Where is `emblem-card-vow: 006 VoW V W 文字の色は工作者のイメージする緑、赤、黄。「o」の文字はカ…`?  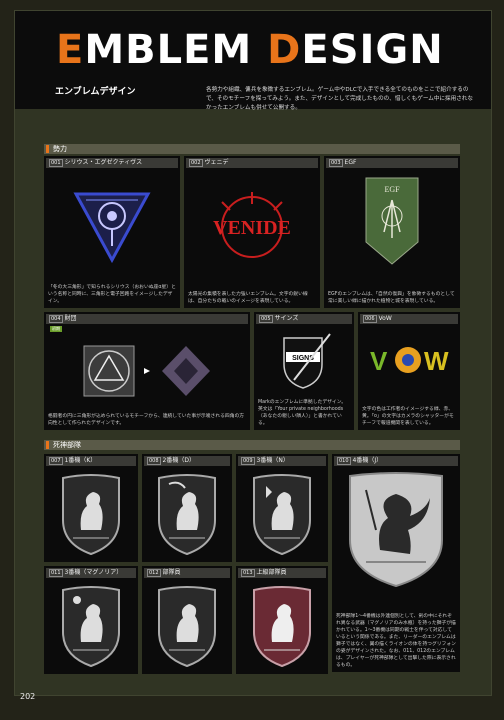
emblem-card-vow: 006 VoW V W 文字の色は工作者のイメージする緑、赤、黄。「o」の文字はカ… is located at coordinates (409, 371).